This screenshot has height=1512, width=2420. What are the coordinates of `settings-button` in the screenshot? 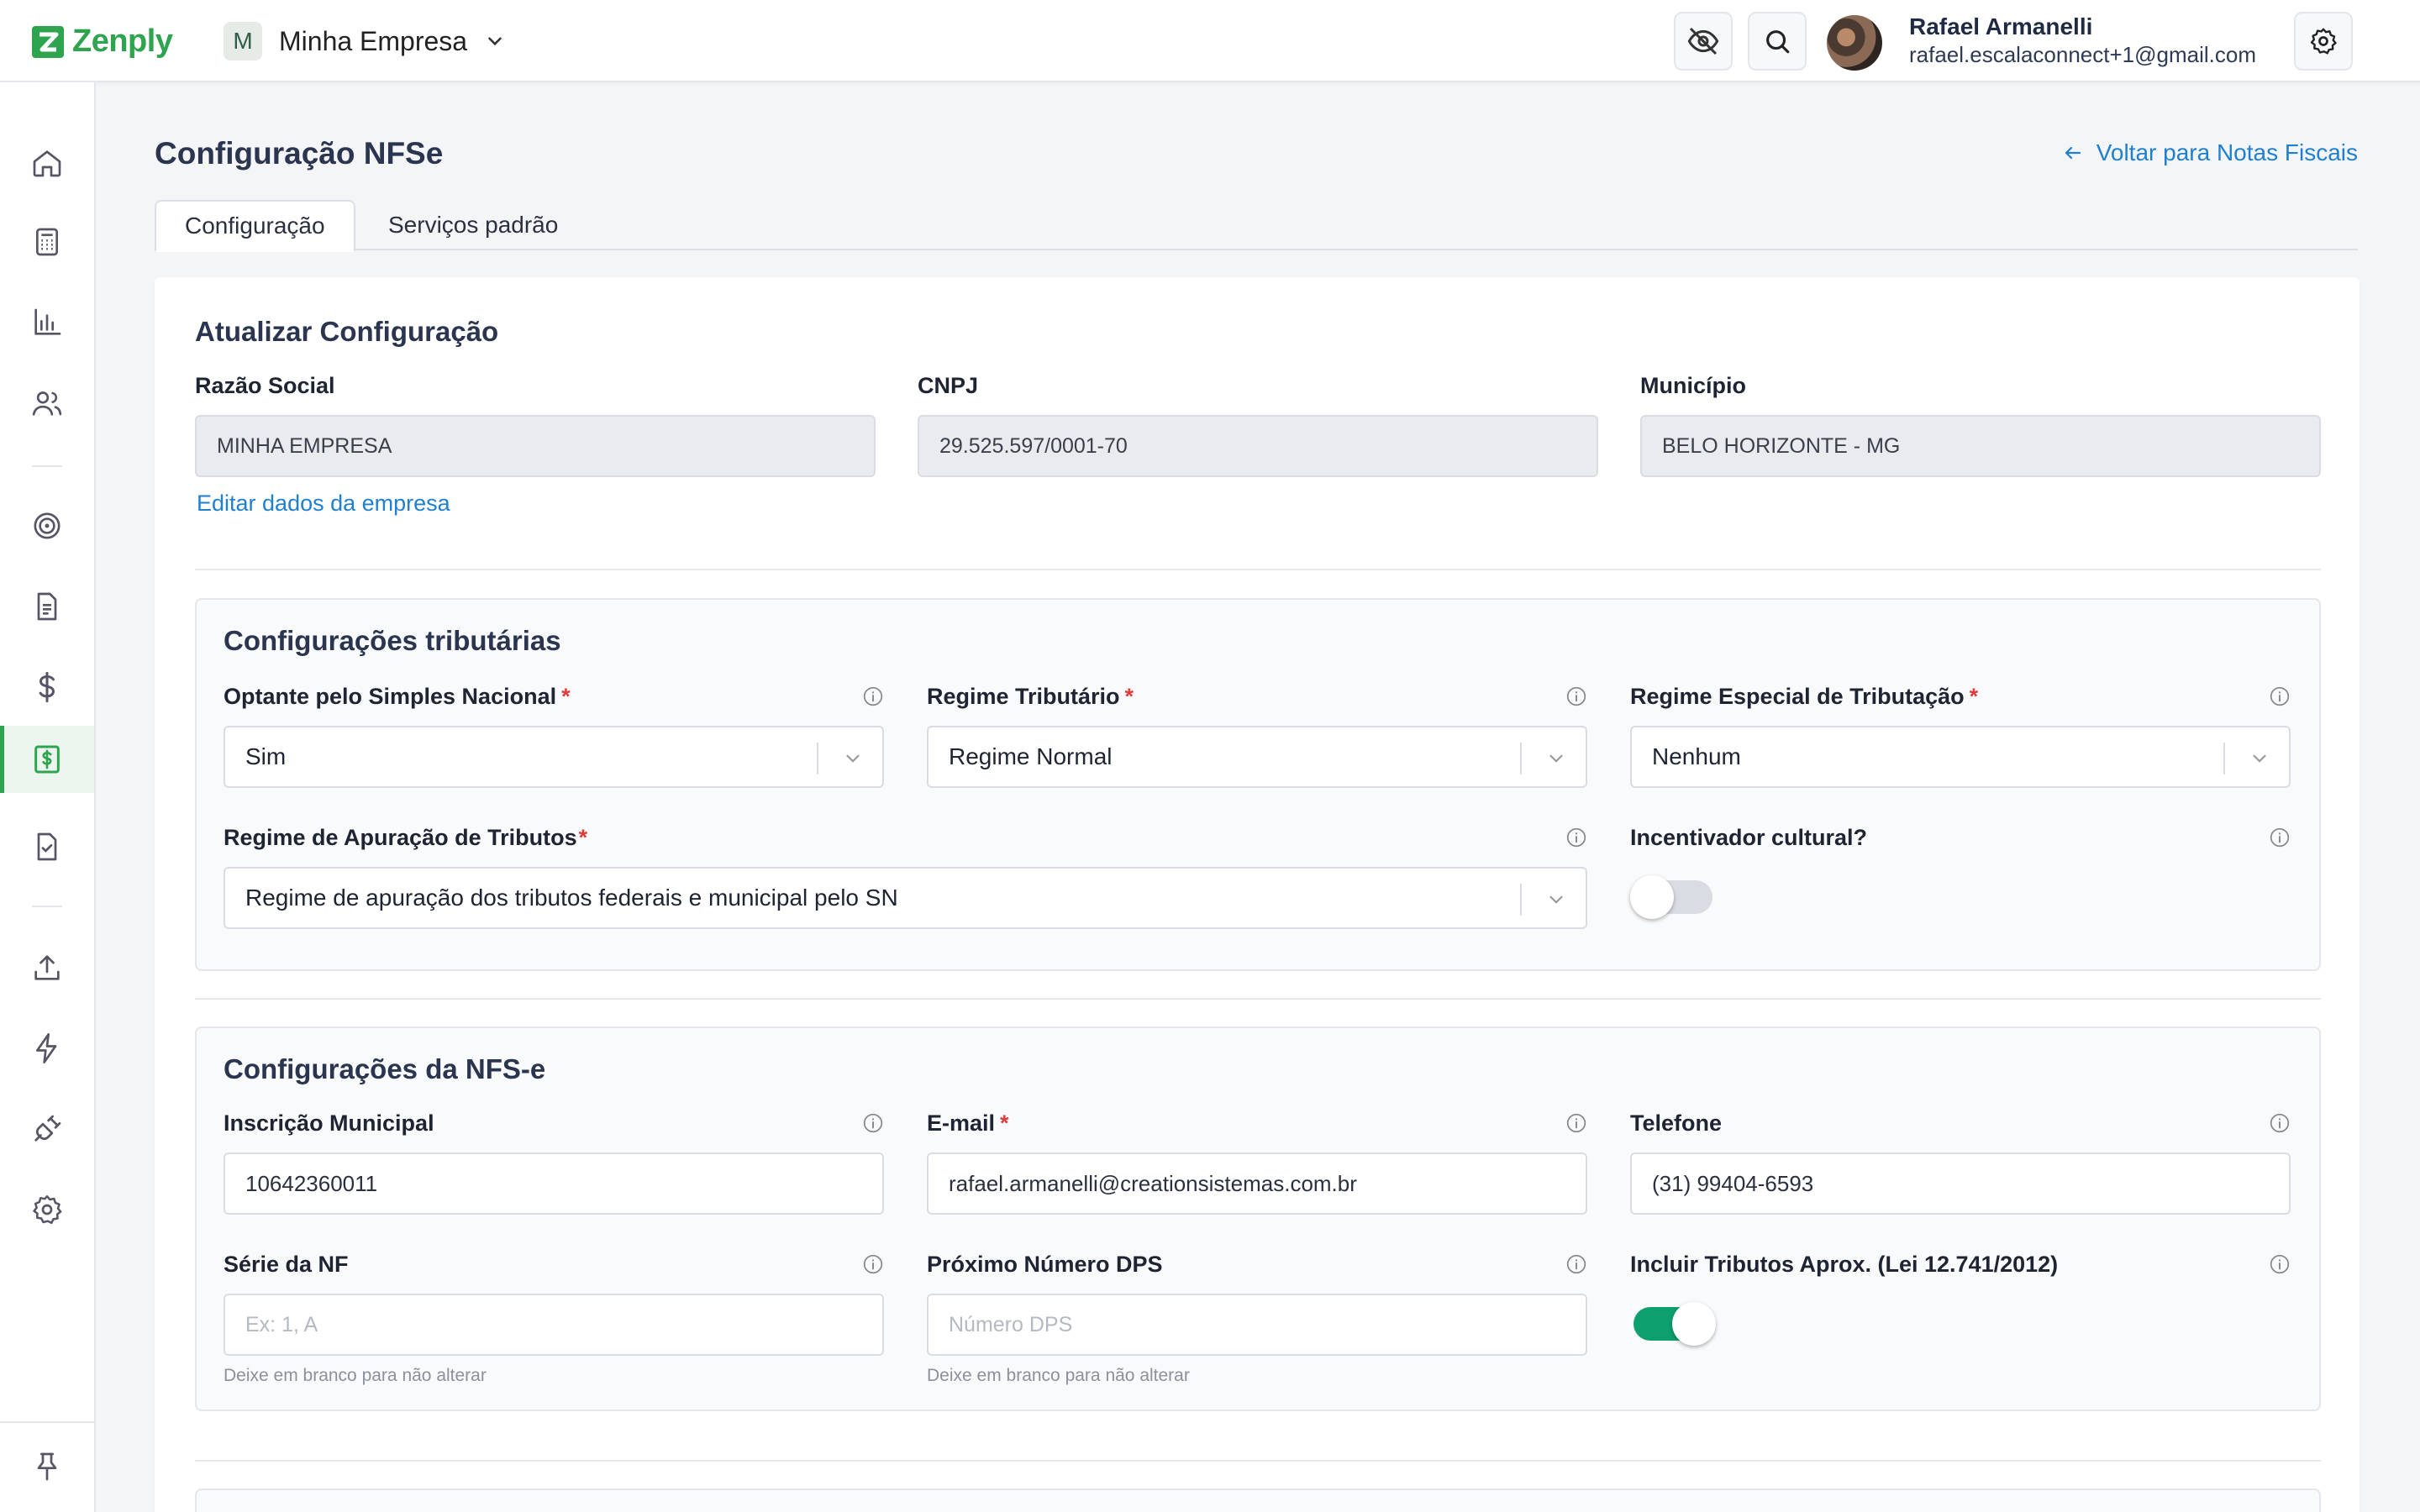 It's located at (2324, 41).